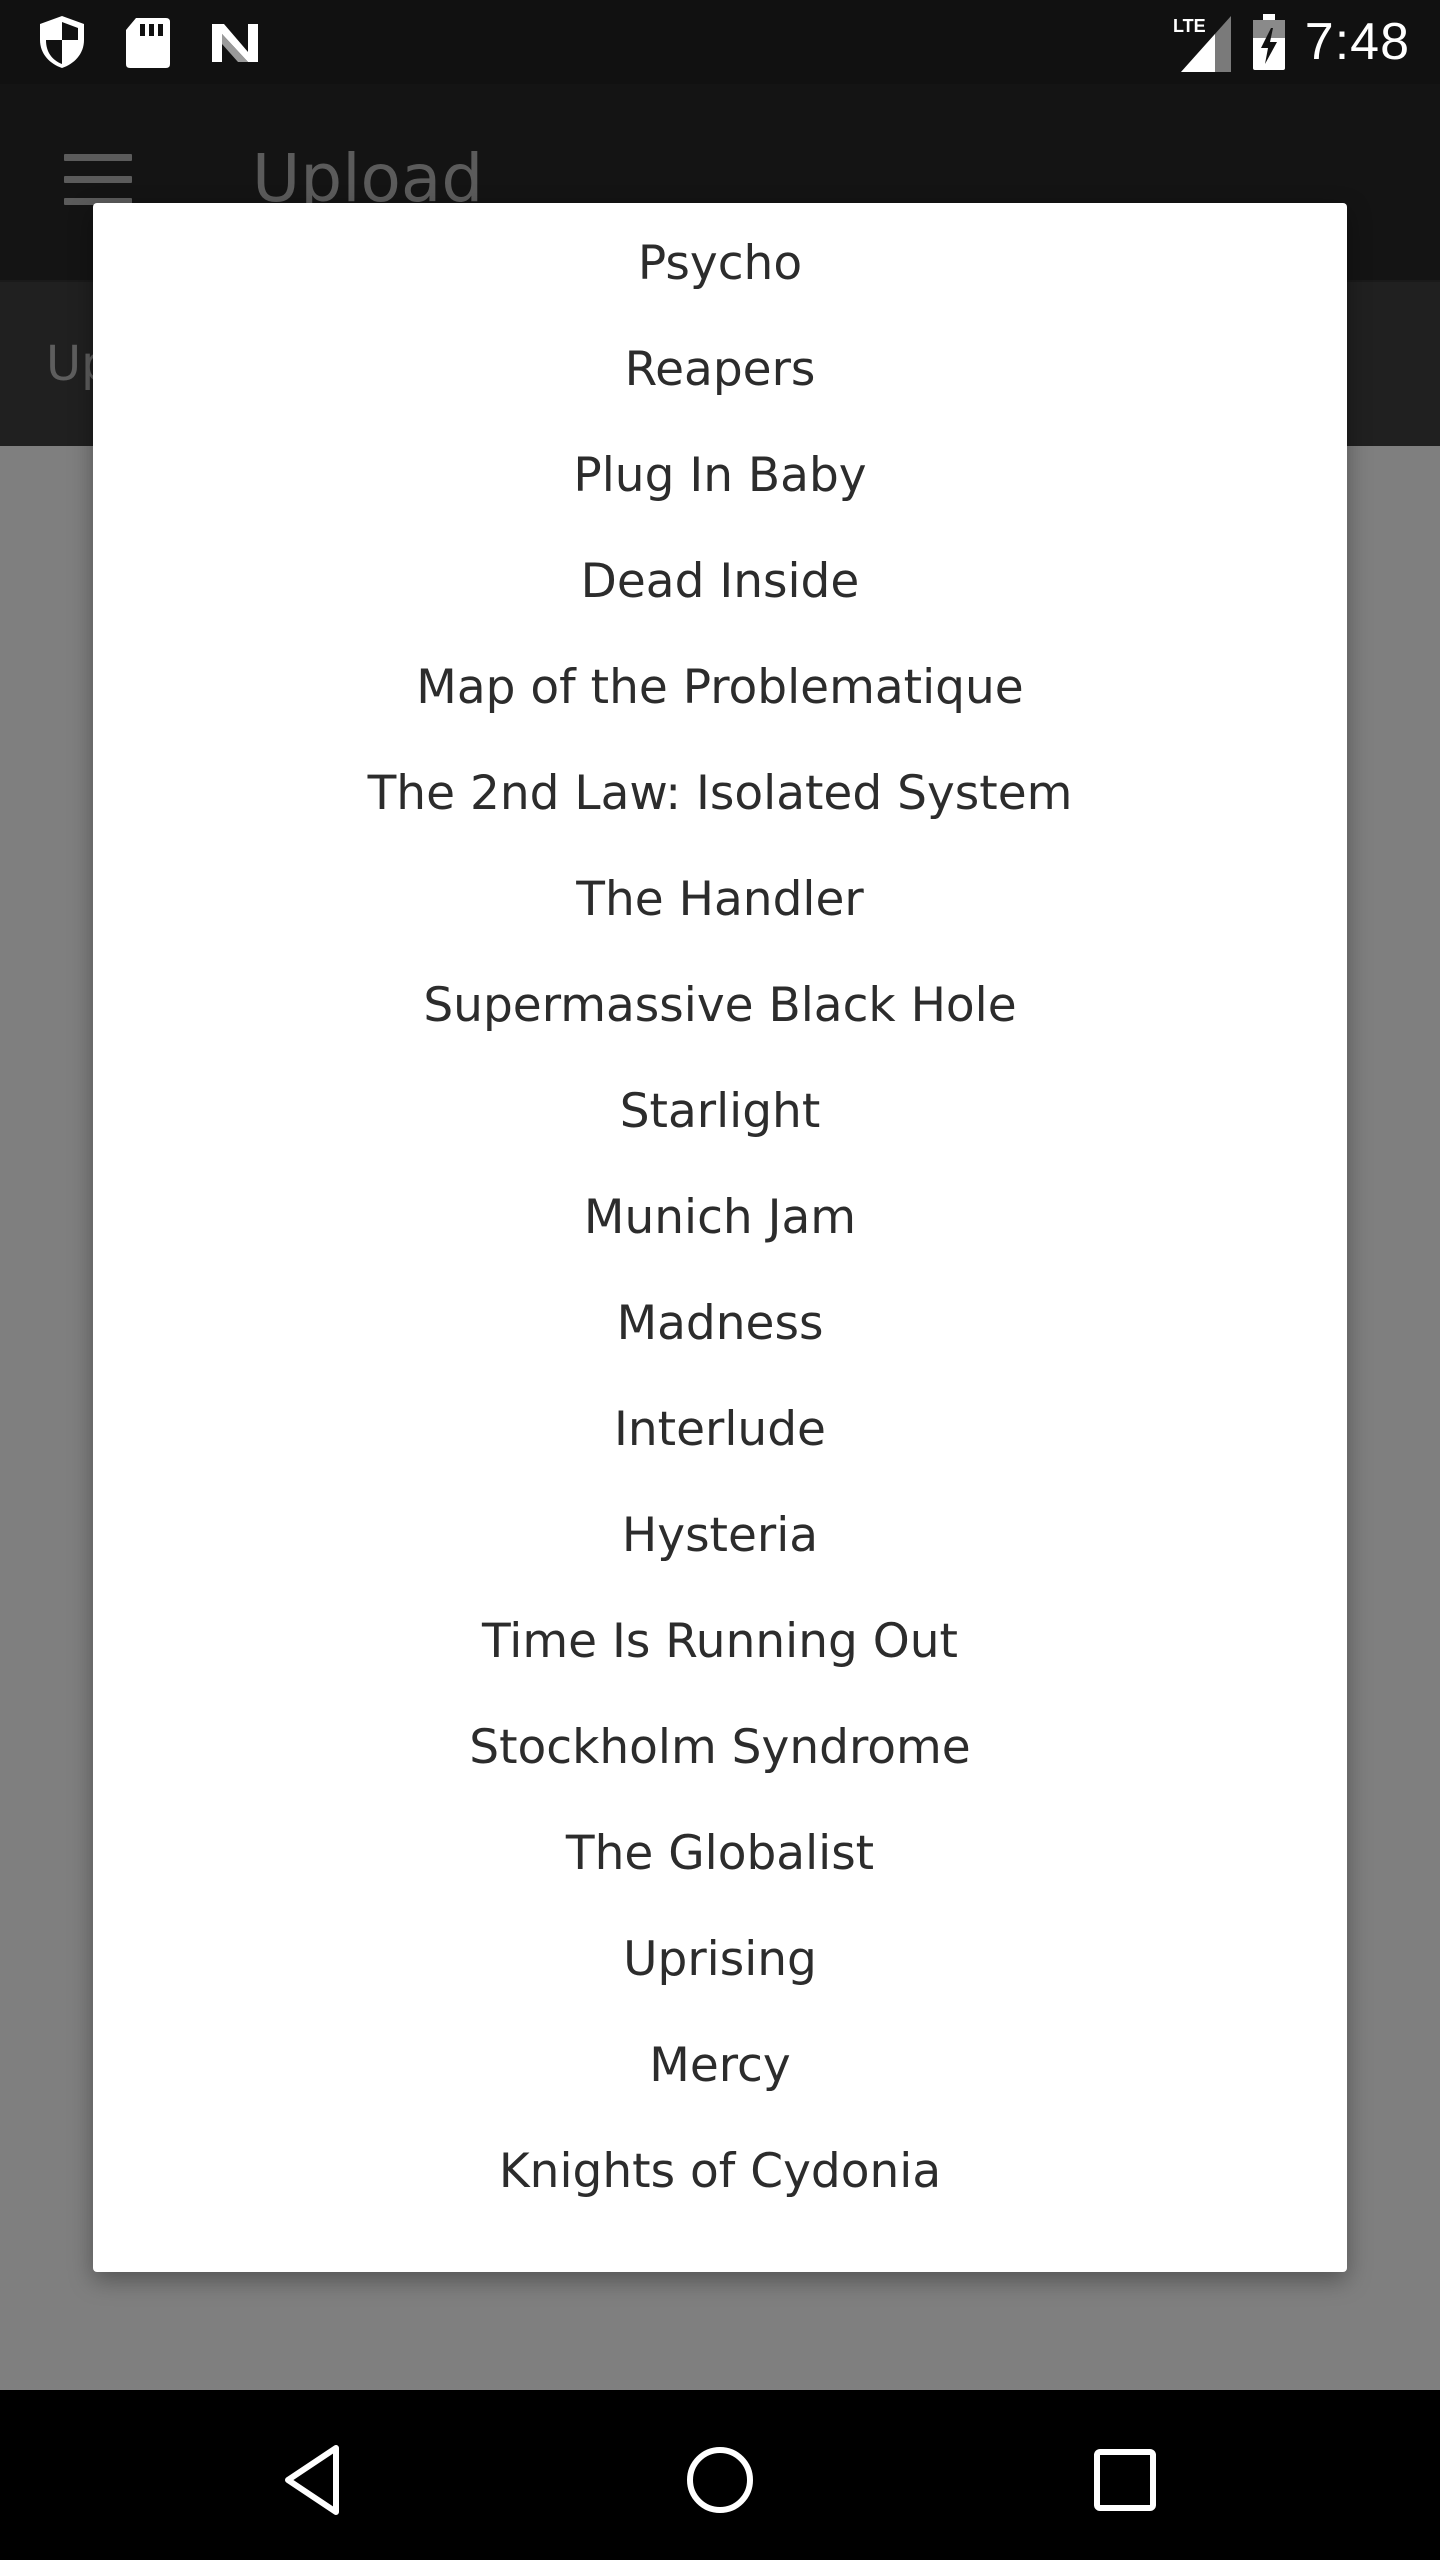 Image resolution: width=1440 pixels, height=2560 pixels. Describe the element at coordinates (720, 1748) in the screenshot. I see `list-item: Stockholm Syndrome` at that location.